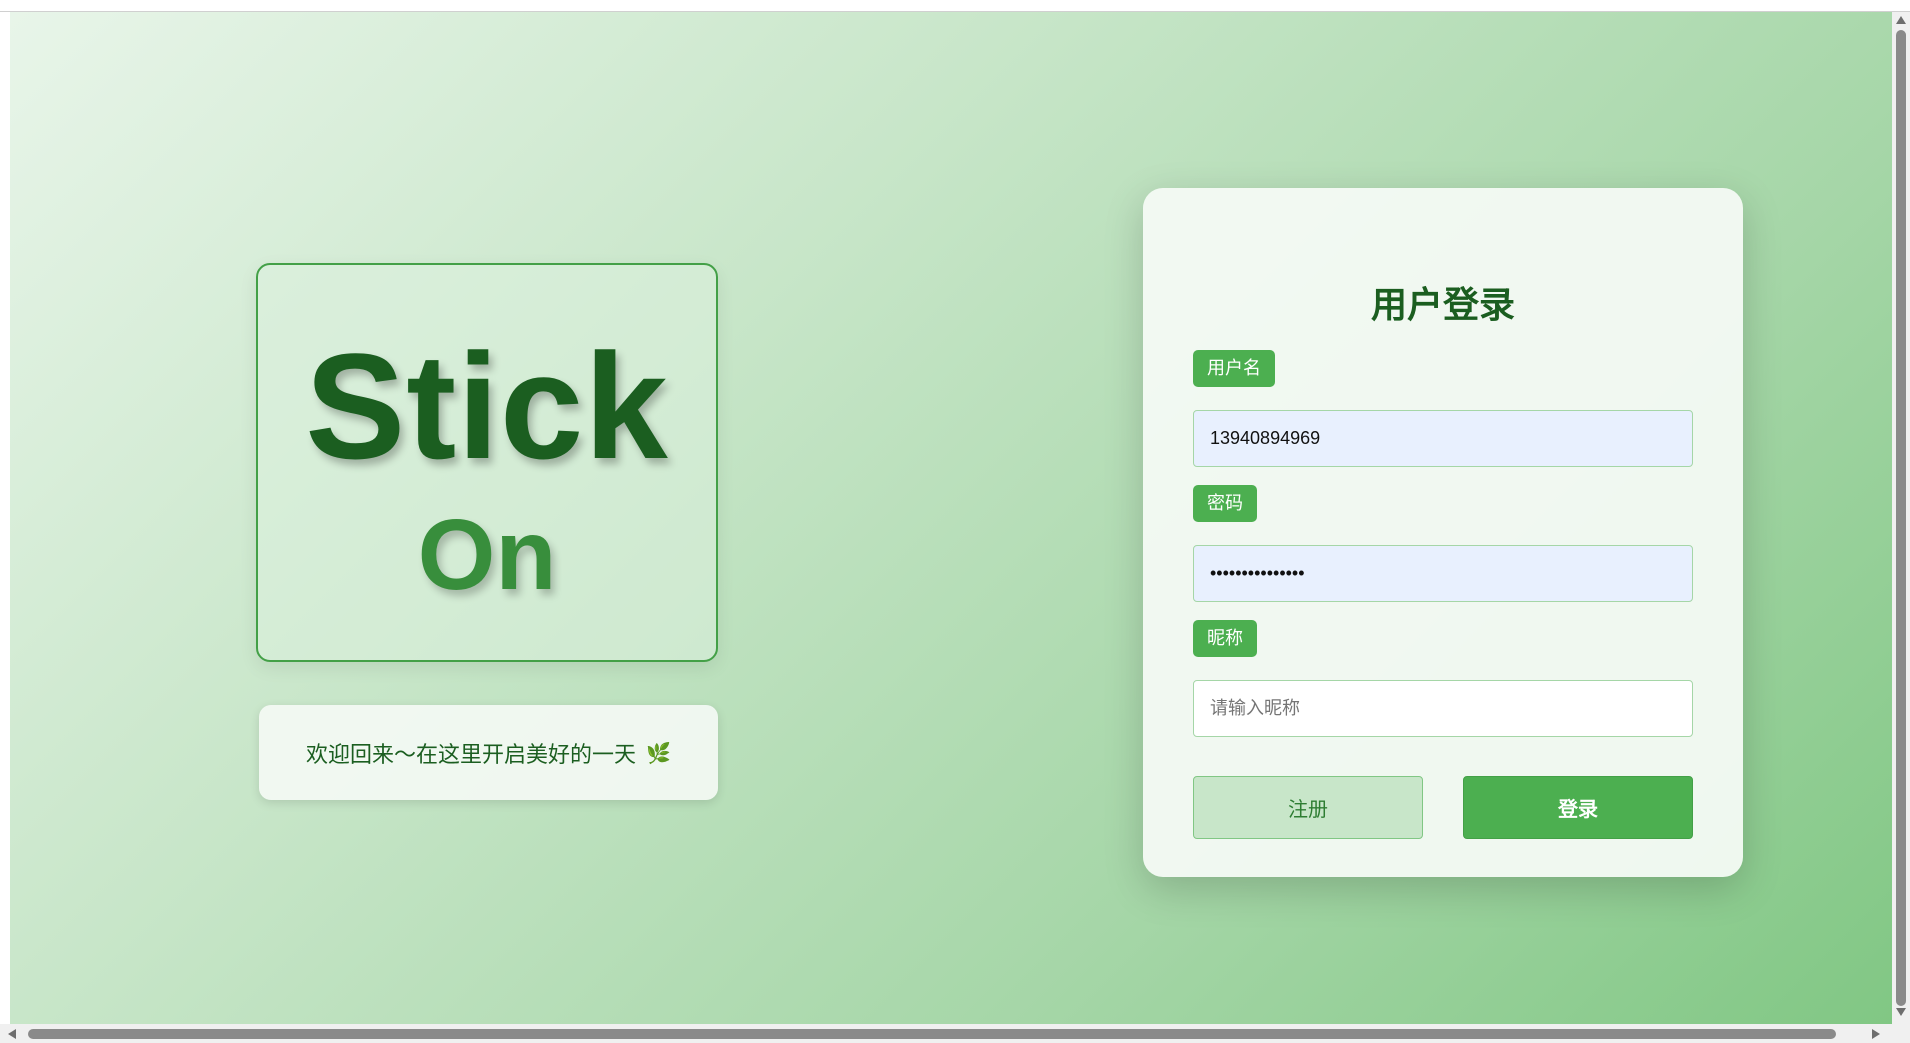 Image resolution: width=1910 pixels, height=1043 pixels. I want to click on window-left-frame, so click(5, 518).